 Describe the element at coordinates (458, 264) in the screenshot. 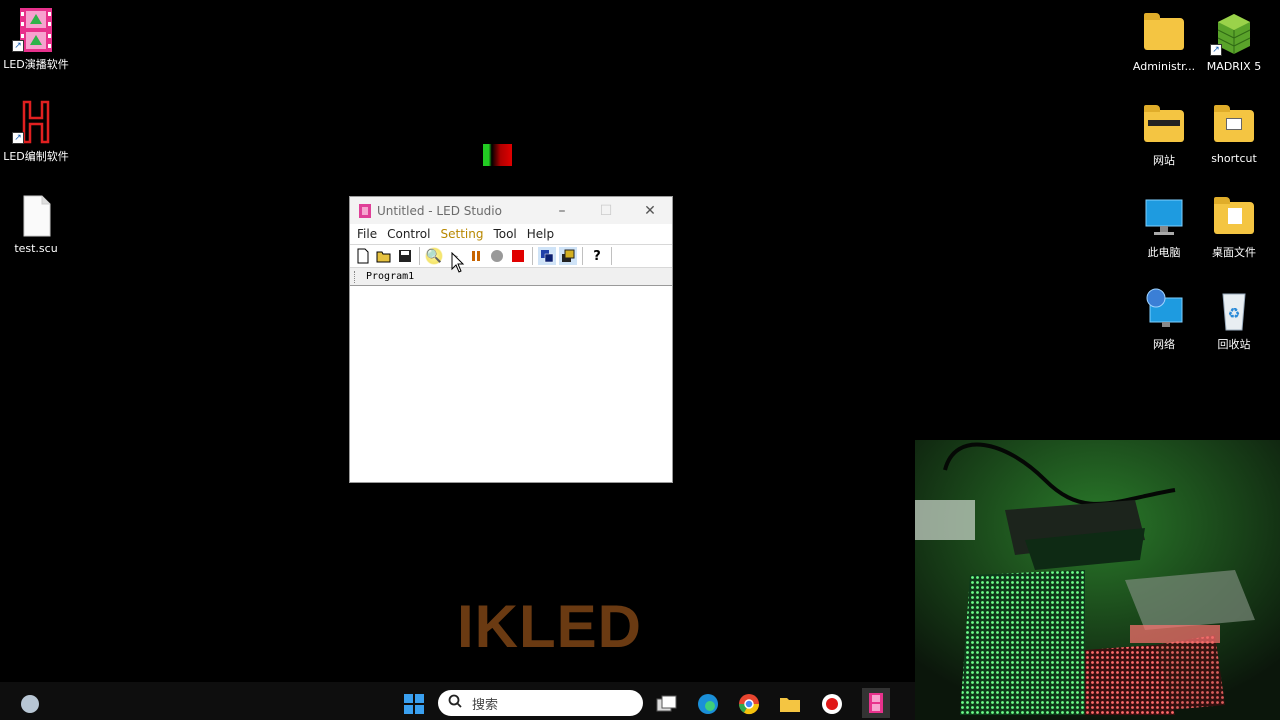

I see `mouse-cursor-icon` at that location.